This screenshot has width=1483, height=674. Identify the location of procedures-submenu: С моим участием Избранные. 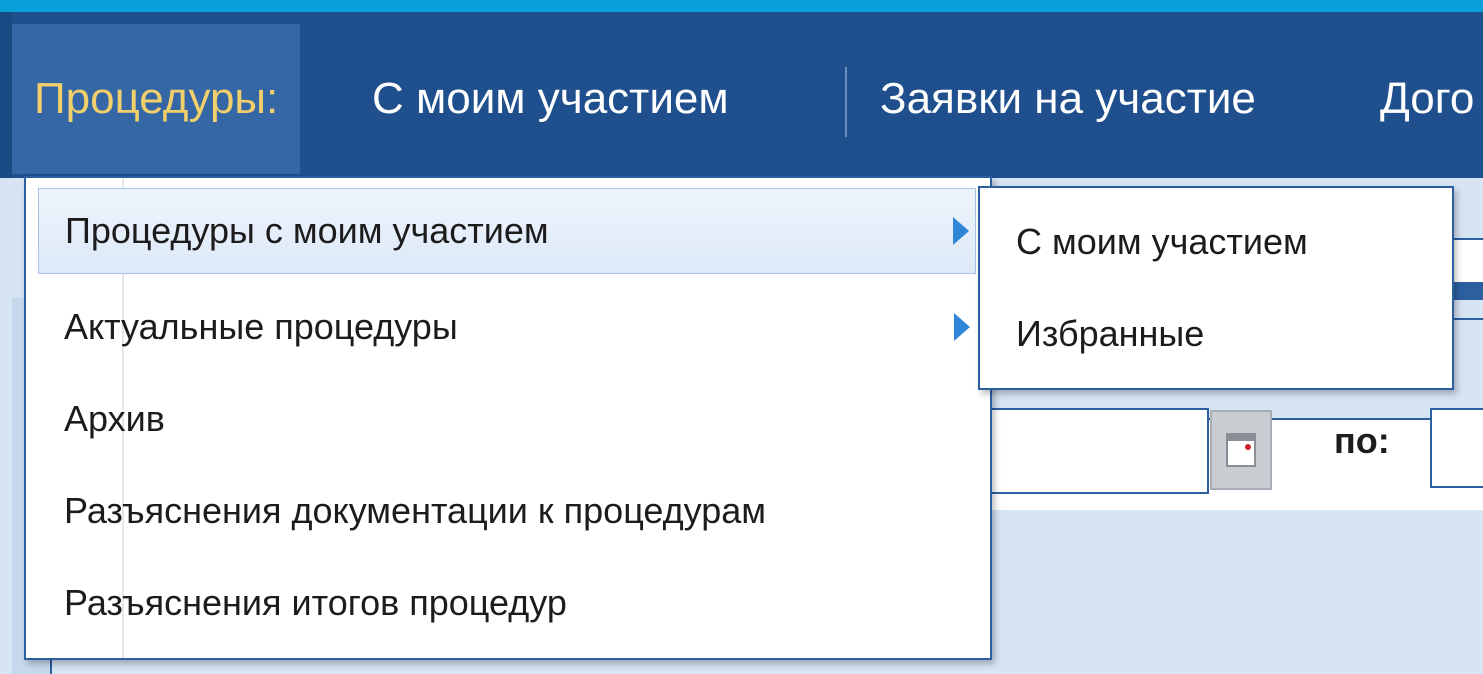
(1216, 288).